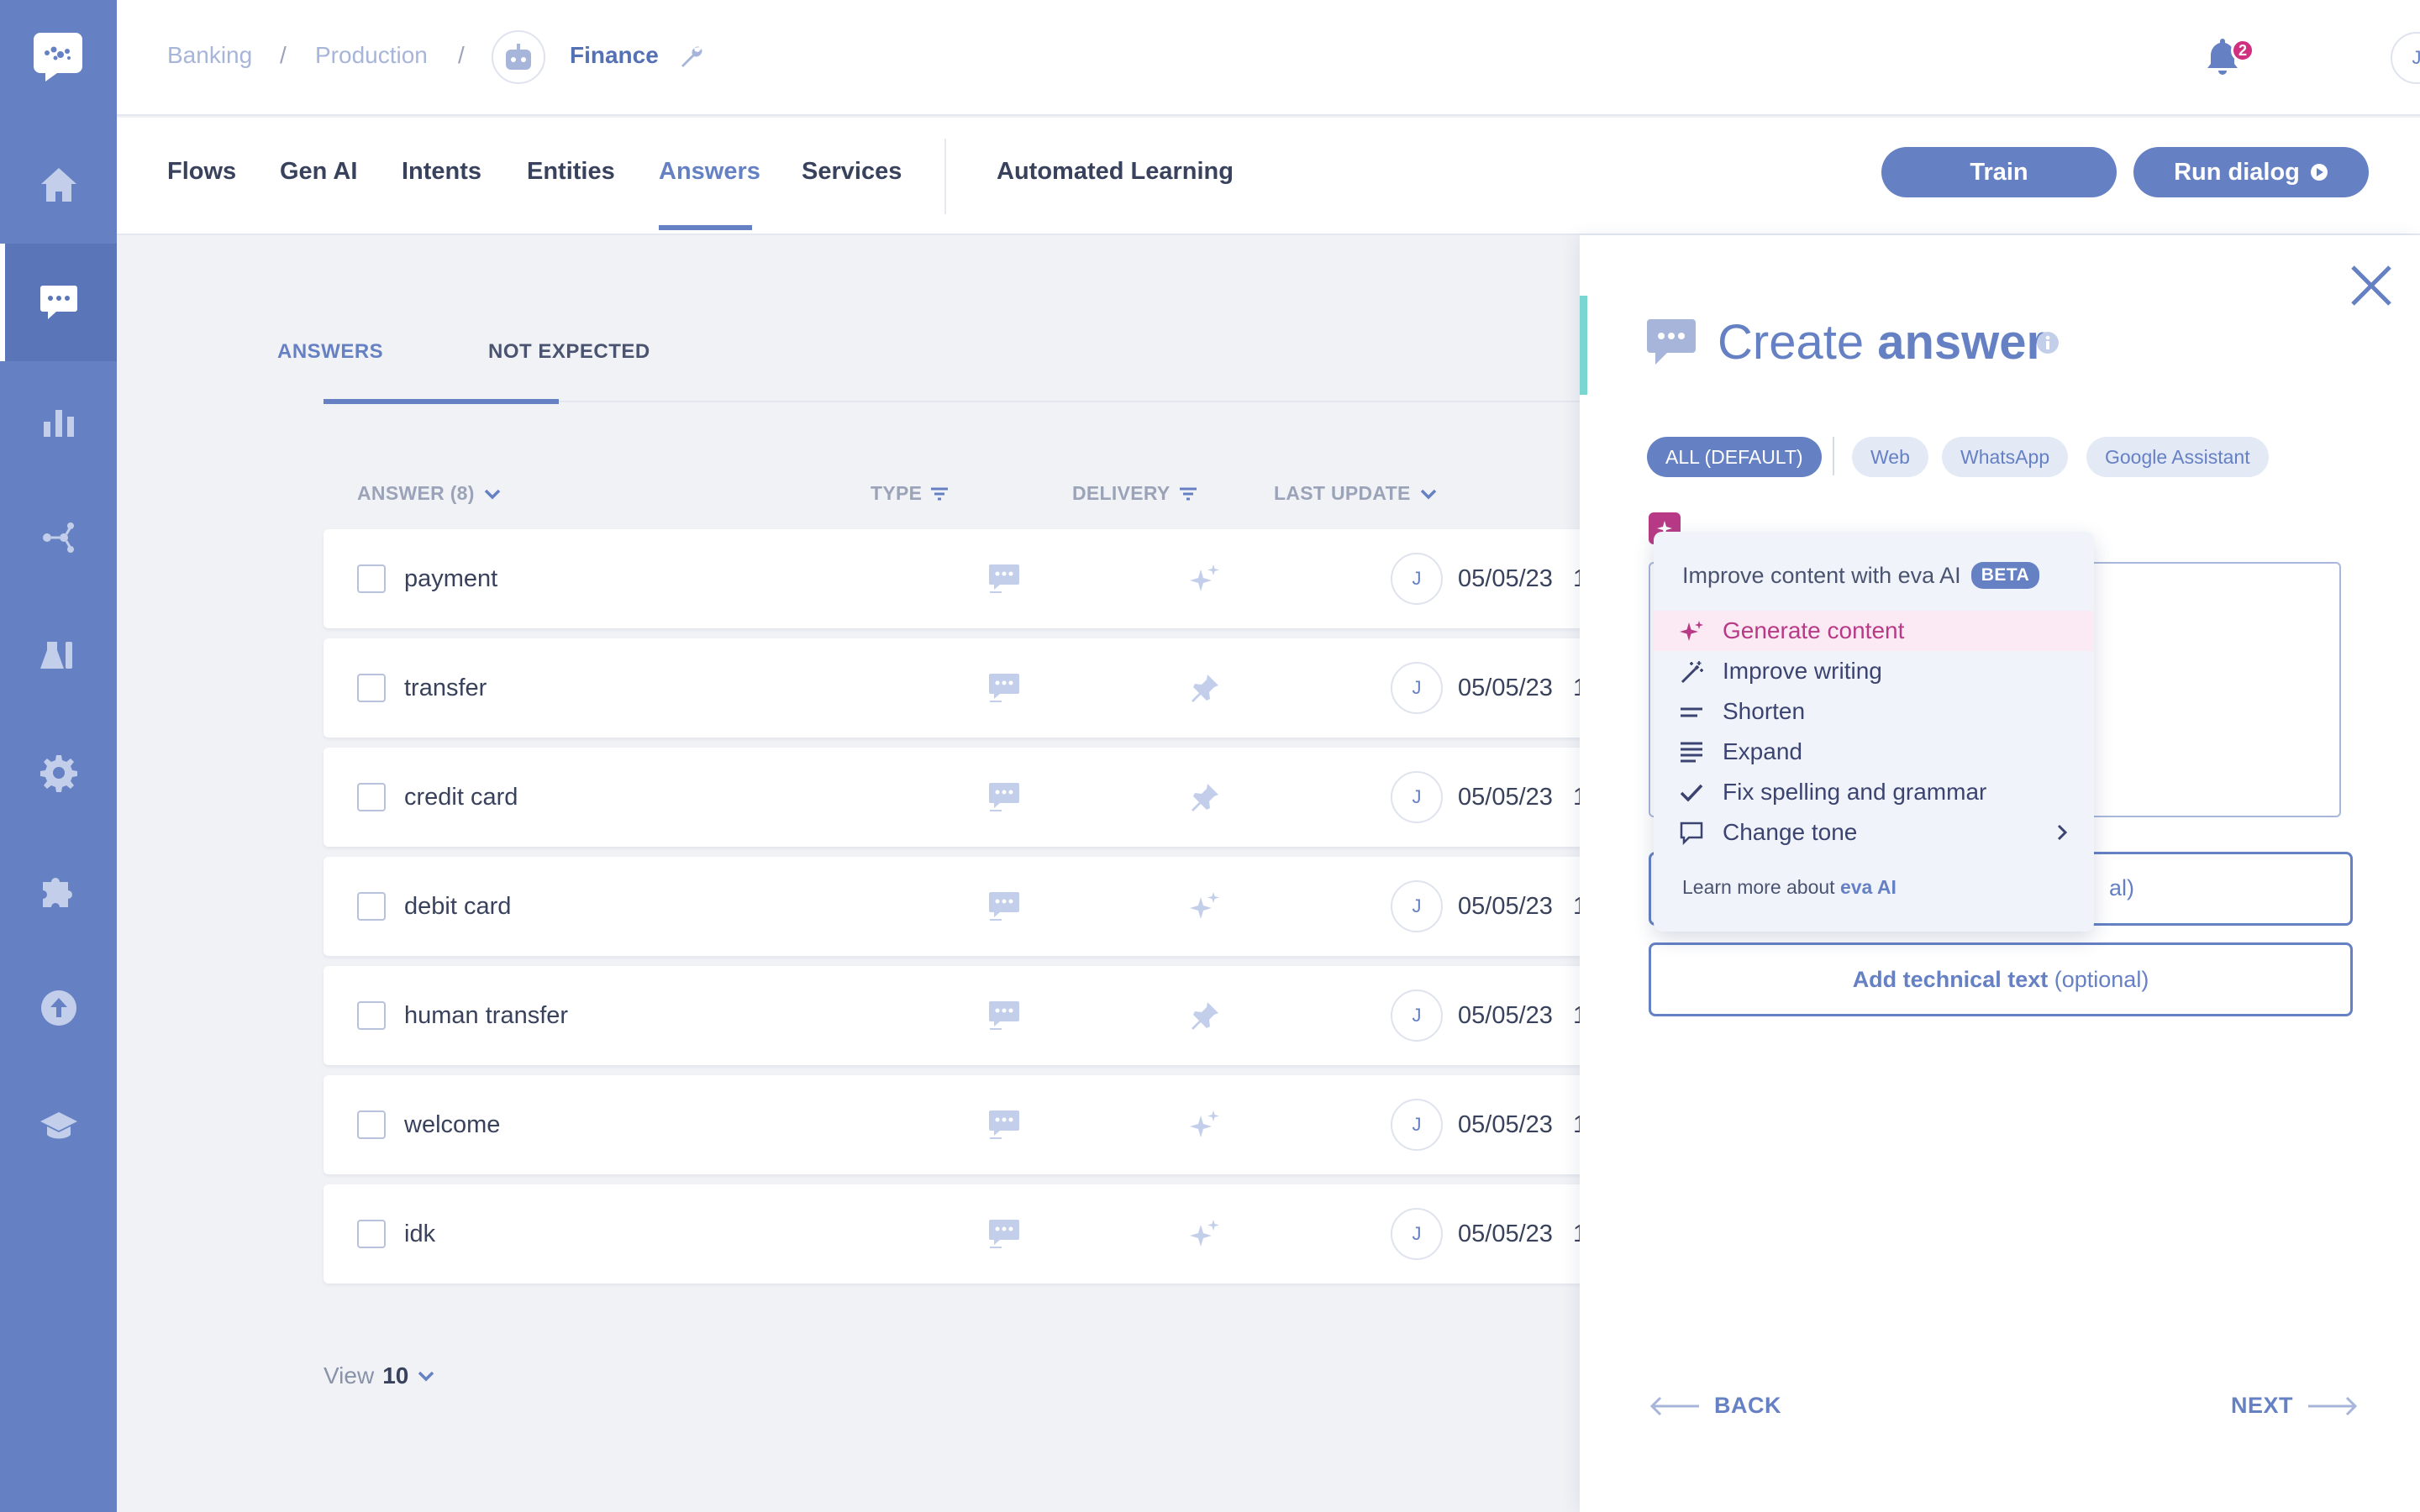  What do you see at coordinates (1868, 887) in the screenshot?
I see `eva-ai-link: eva AI` at bounding box center [1868, 887].